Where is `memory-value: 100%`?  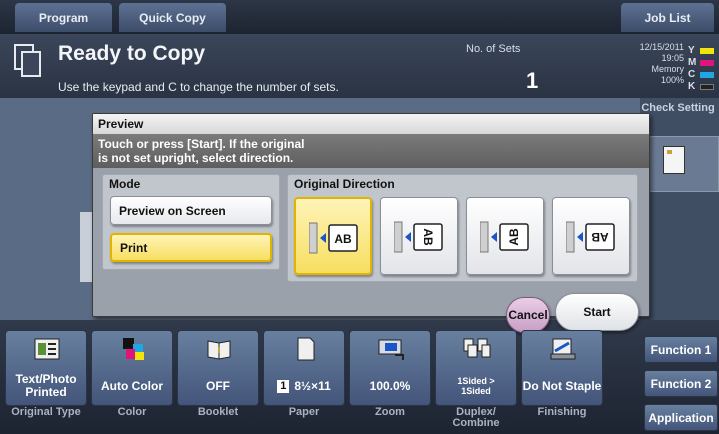 memory-value: 100% is located at coordinates (672, 80).